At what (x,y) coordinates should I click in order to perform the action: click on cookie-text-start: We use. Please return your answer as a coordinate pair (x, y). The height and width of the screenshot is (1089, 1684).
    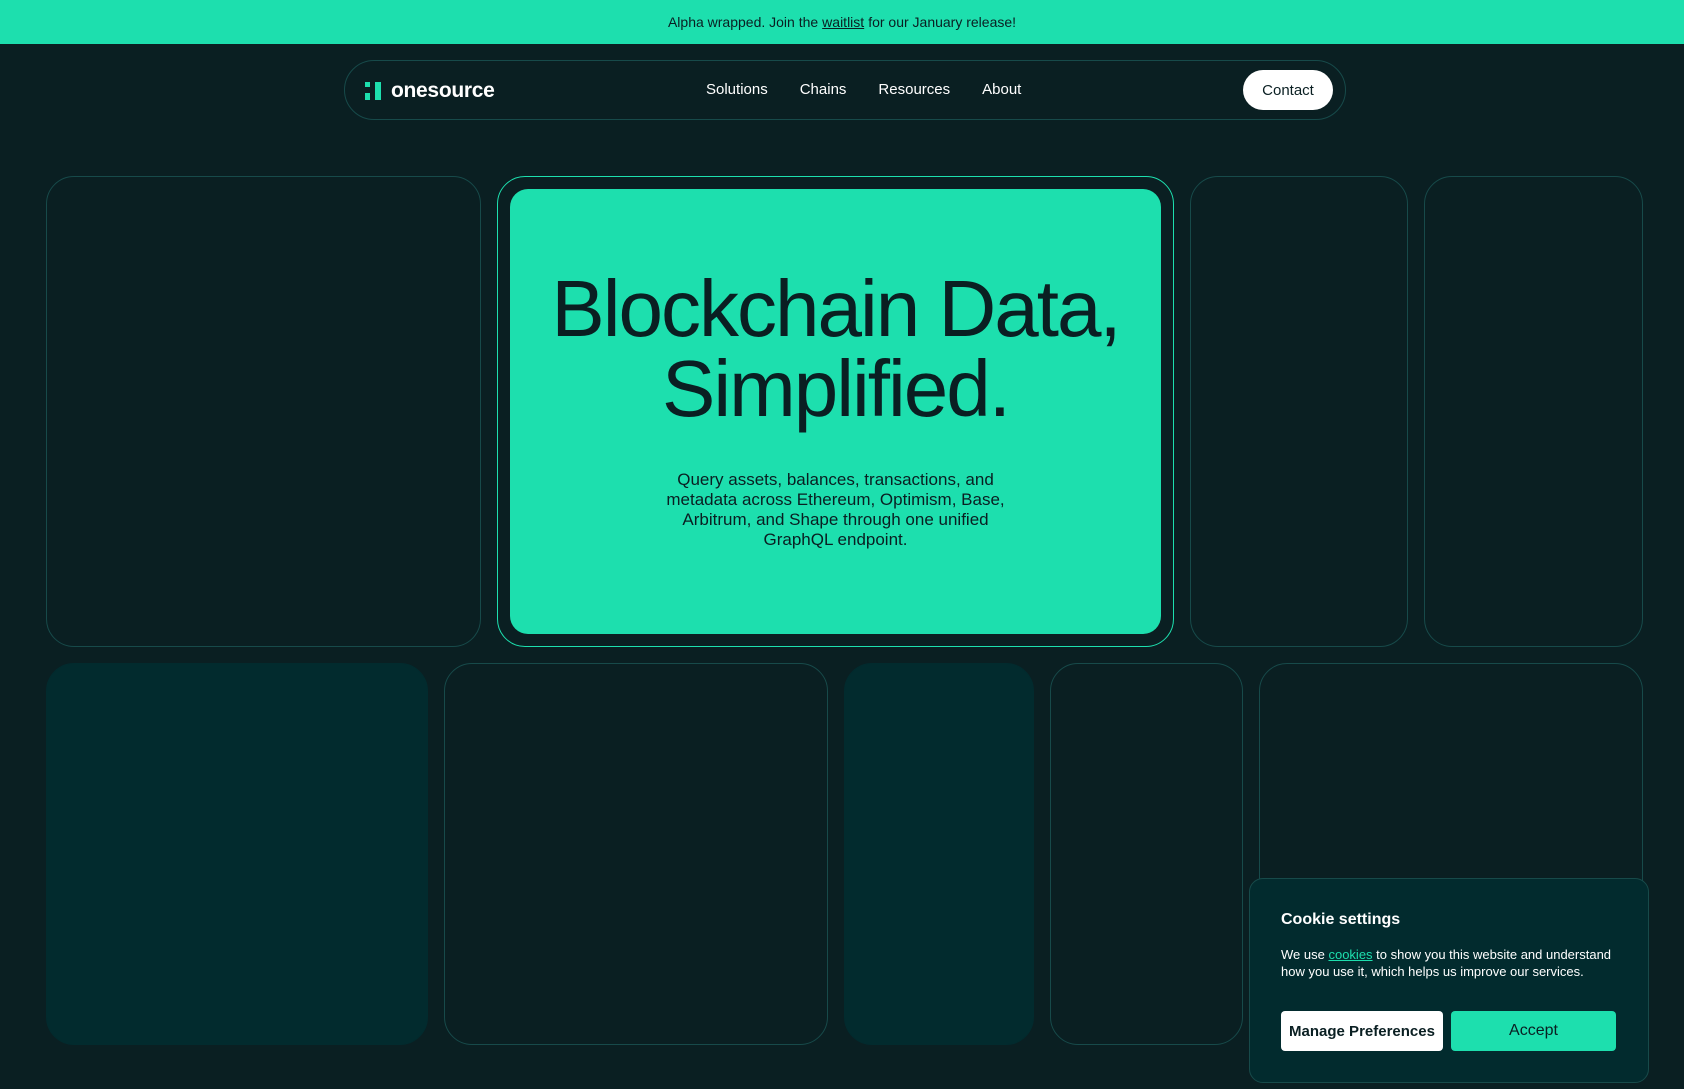
    Looking at the image, I should click on (1303, 954).